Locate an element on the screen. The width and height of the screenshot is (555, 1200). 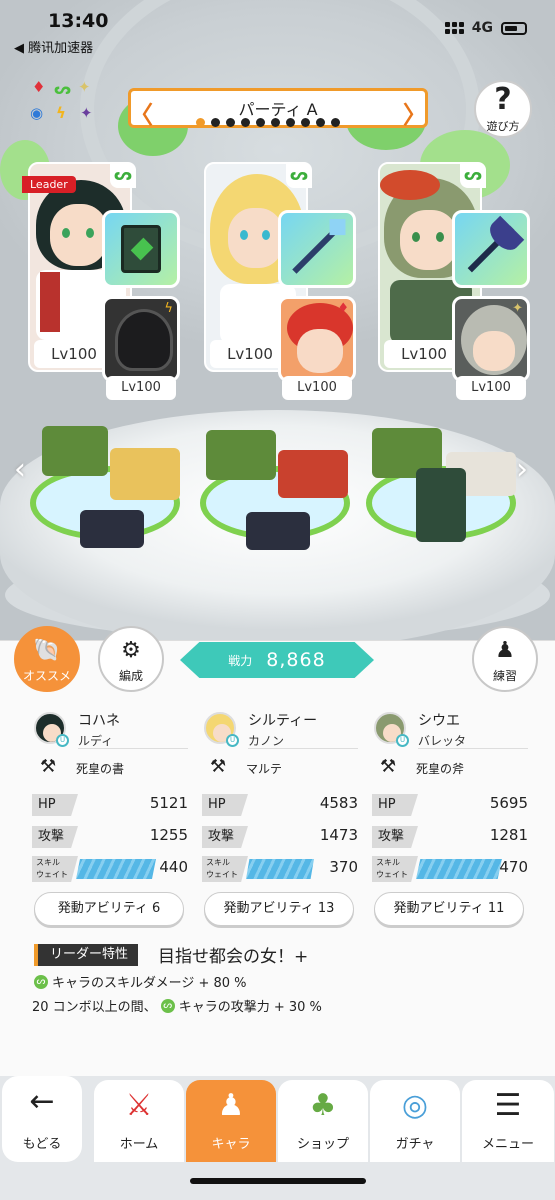
character-card-1: Leader ᔕ Lv100 ϟ Lv100 is located at coordinates (101, 281).